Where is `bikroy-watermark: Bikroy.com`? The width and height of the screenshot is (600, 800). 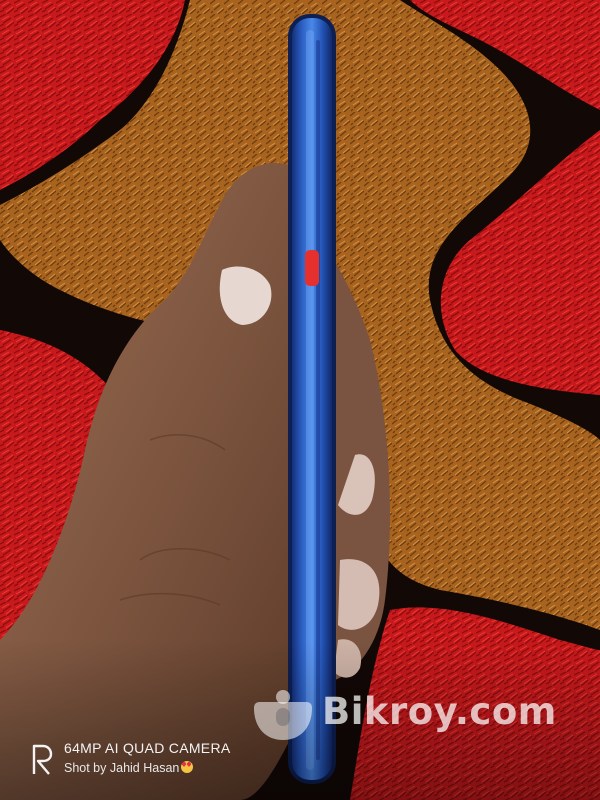
bikroy-watermark: Bikroy.com is located at coordinates (439, 711).